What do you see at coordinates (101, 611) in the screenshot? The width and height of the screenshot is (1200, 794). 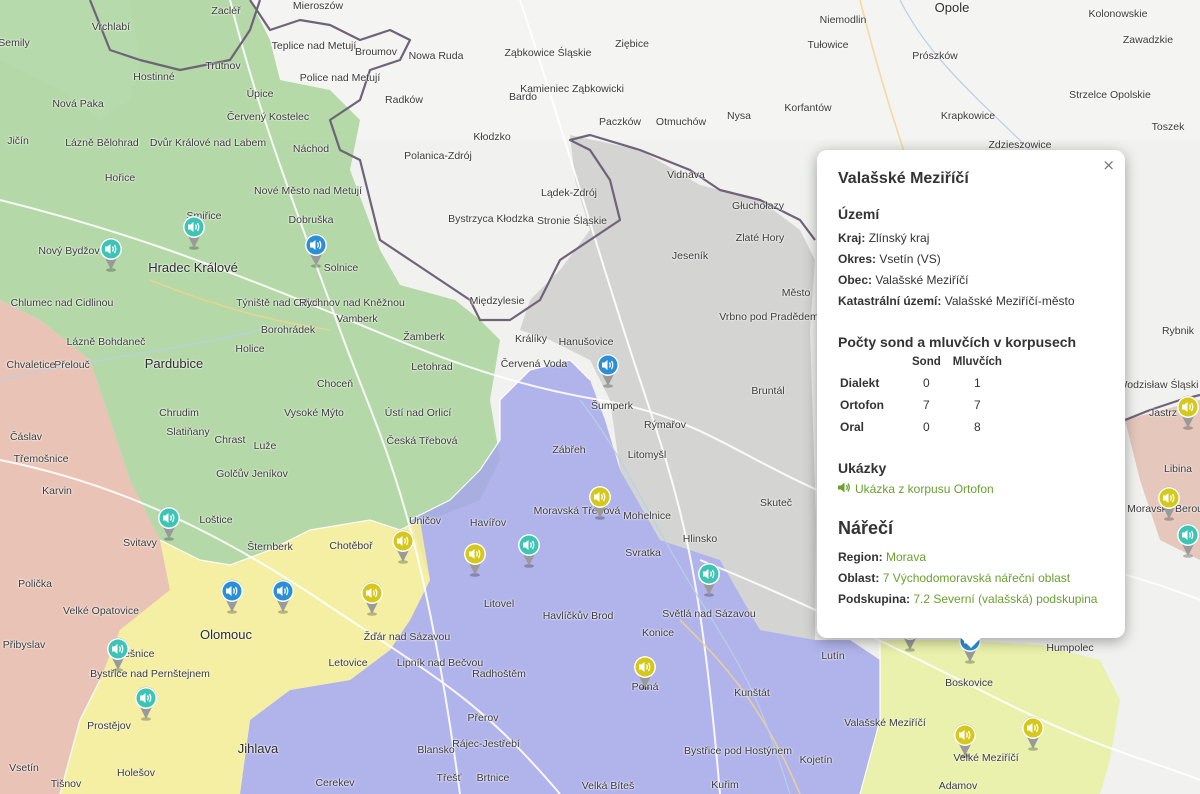 I see `place-label: Velké Opatovice` at bounding box center [101, 611].